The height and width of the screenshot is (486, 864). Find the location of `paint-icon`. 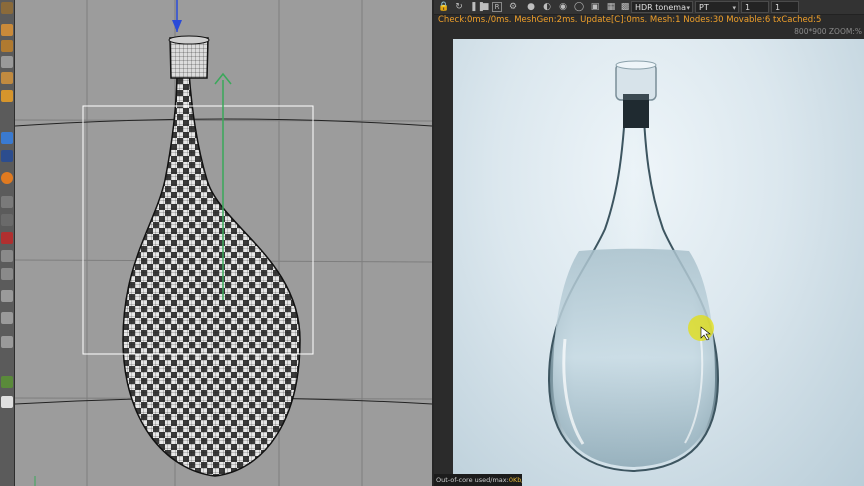

paint-icon is located at coordinates (7, 256).